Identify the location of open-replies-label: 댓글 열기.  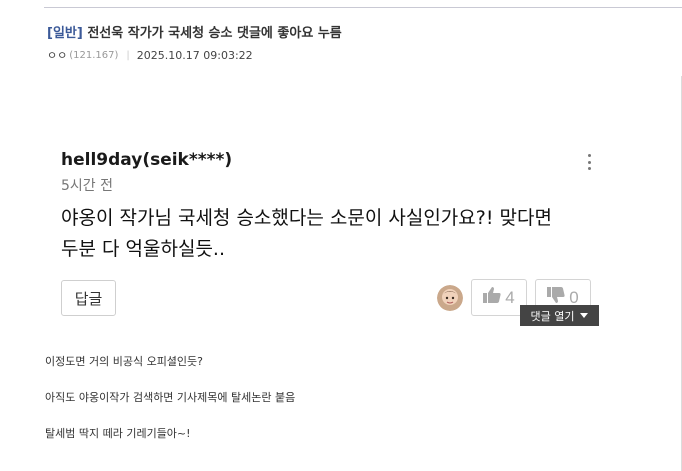
(552, 316).